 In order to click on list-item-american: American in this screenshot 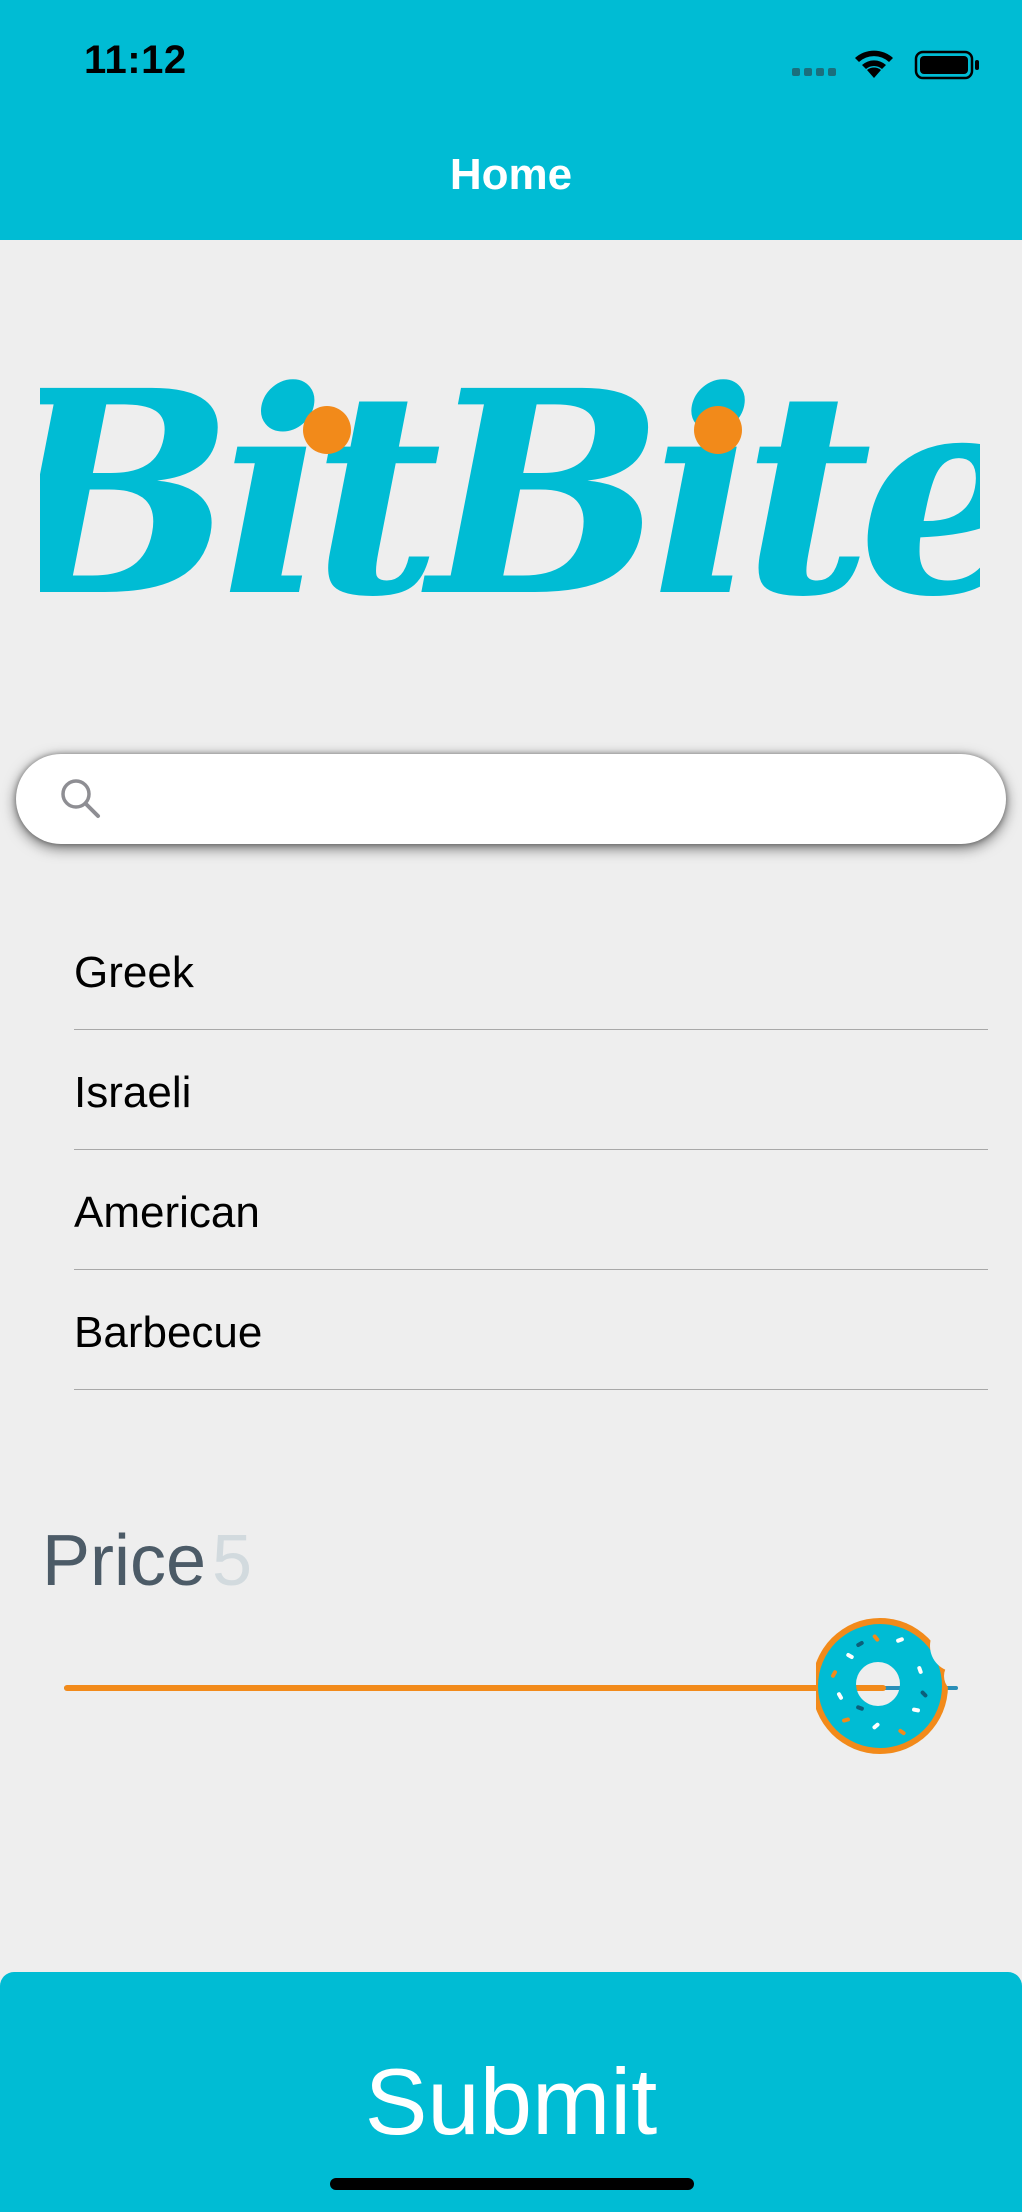, I will do `click(531, 1210)`.